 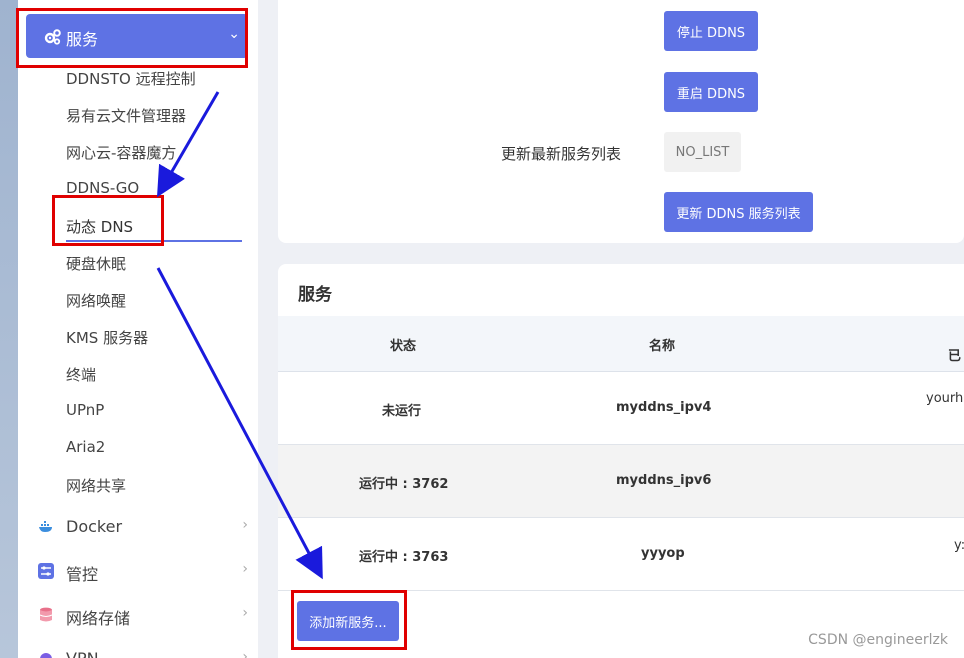 What do you see at coordinates (143, 571) in the screenshot?
I see `sidebar-item-control: 管控 ›` at bounding box center [143, 571].